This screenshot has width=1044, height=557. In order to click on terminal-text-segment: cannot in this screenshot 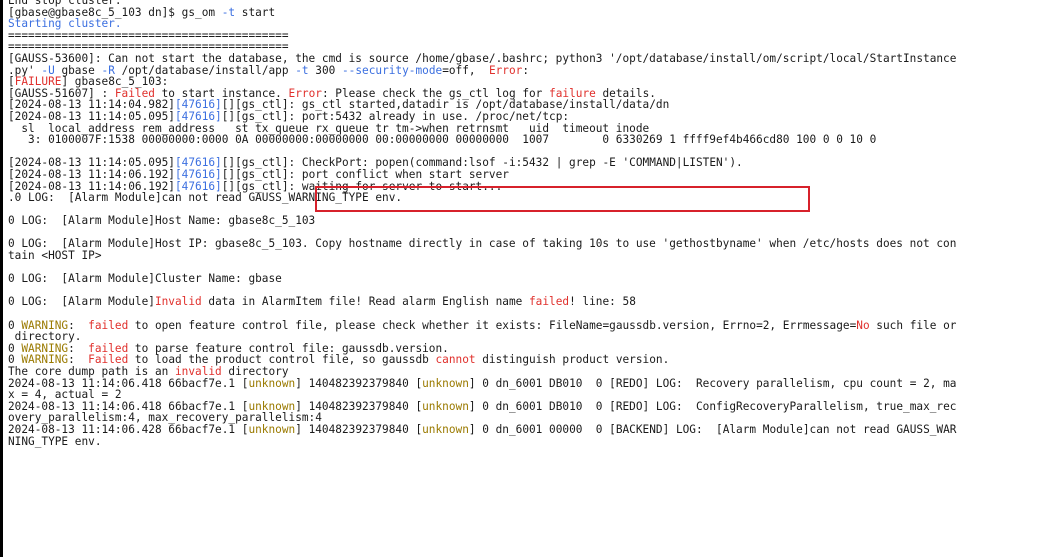, I will do `click(455, 360)`.